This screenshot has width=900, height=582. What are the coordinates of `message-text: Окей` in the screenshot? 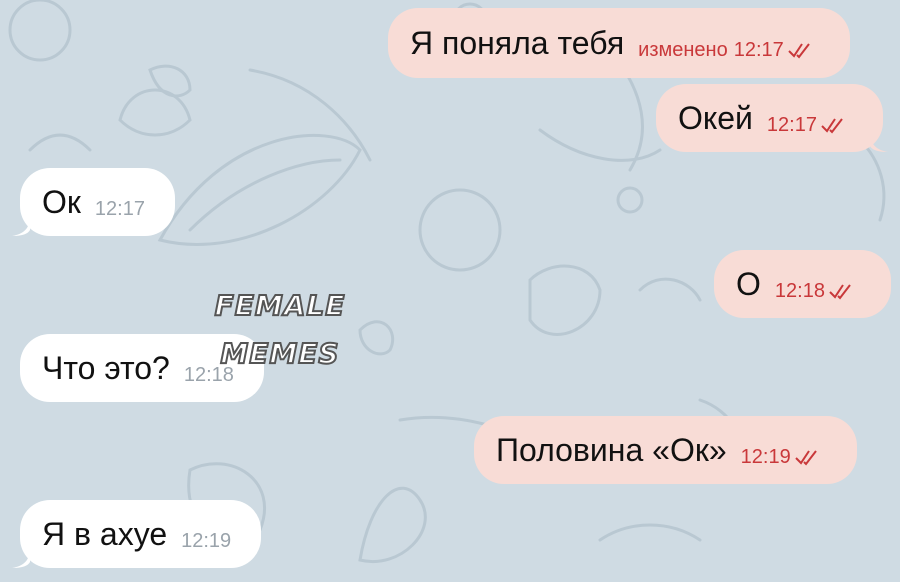 It's located at (715, 117).